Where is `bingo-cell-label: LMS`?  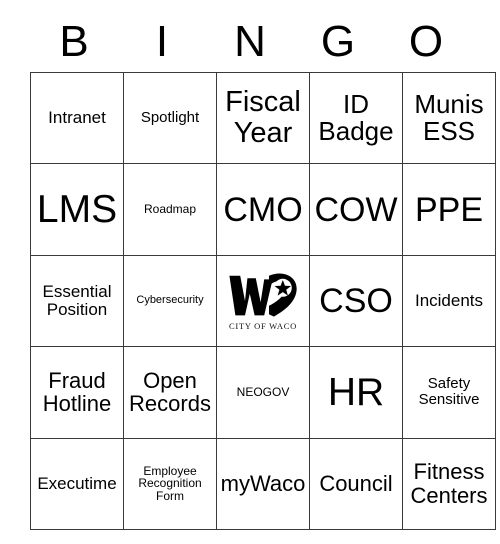 bingo-cell-label: LMS is located at coordinates (77, 209).